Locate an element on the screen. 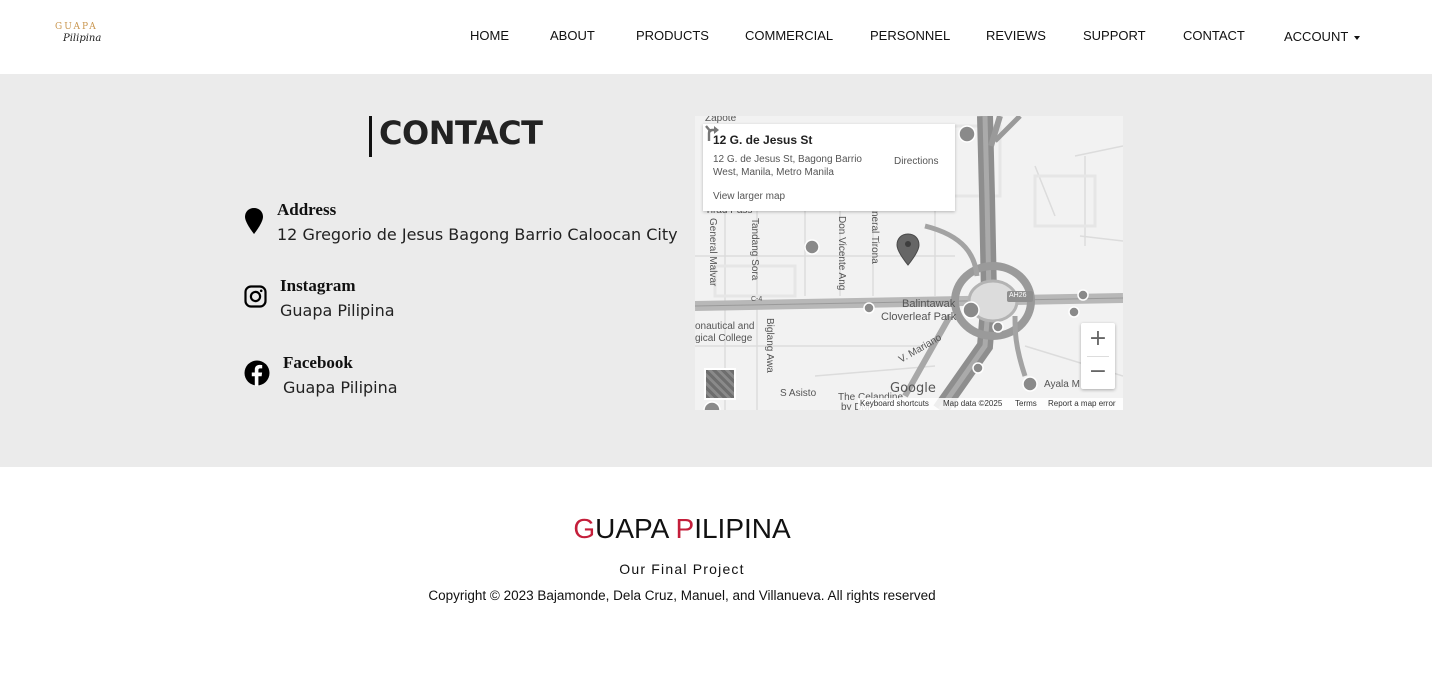 The width and height of the screenshot is (1432, 673). facebook-value: Guapa Pilipina is located at coordinates (340, 387).